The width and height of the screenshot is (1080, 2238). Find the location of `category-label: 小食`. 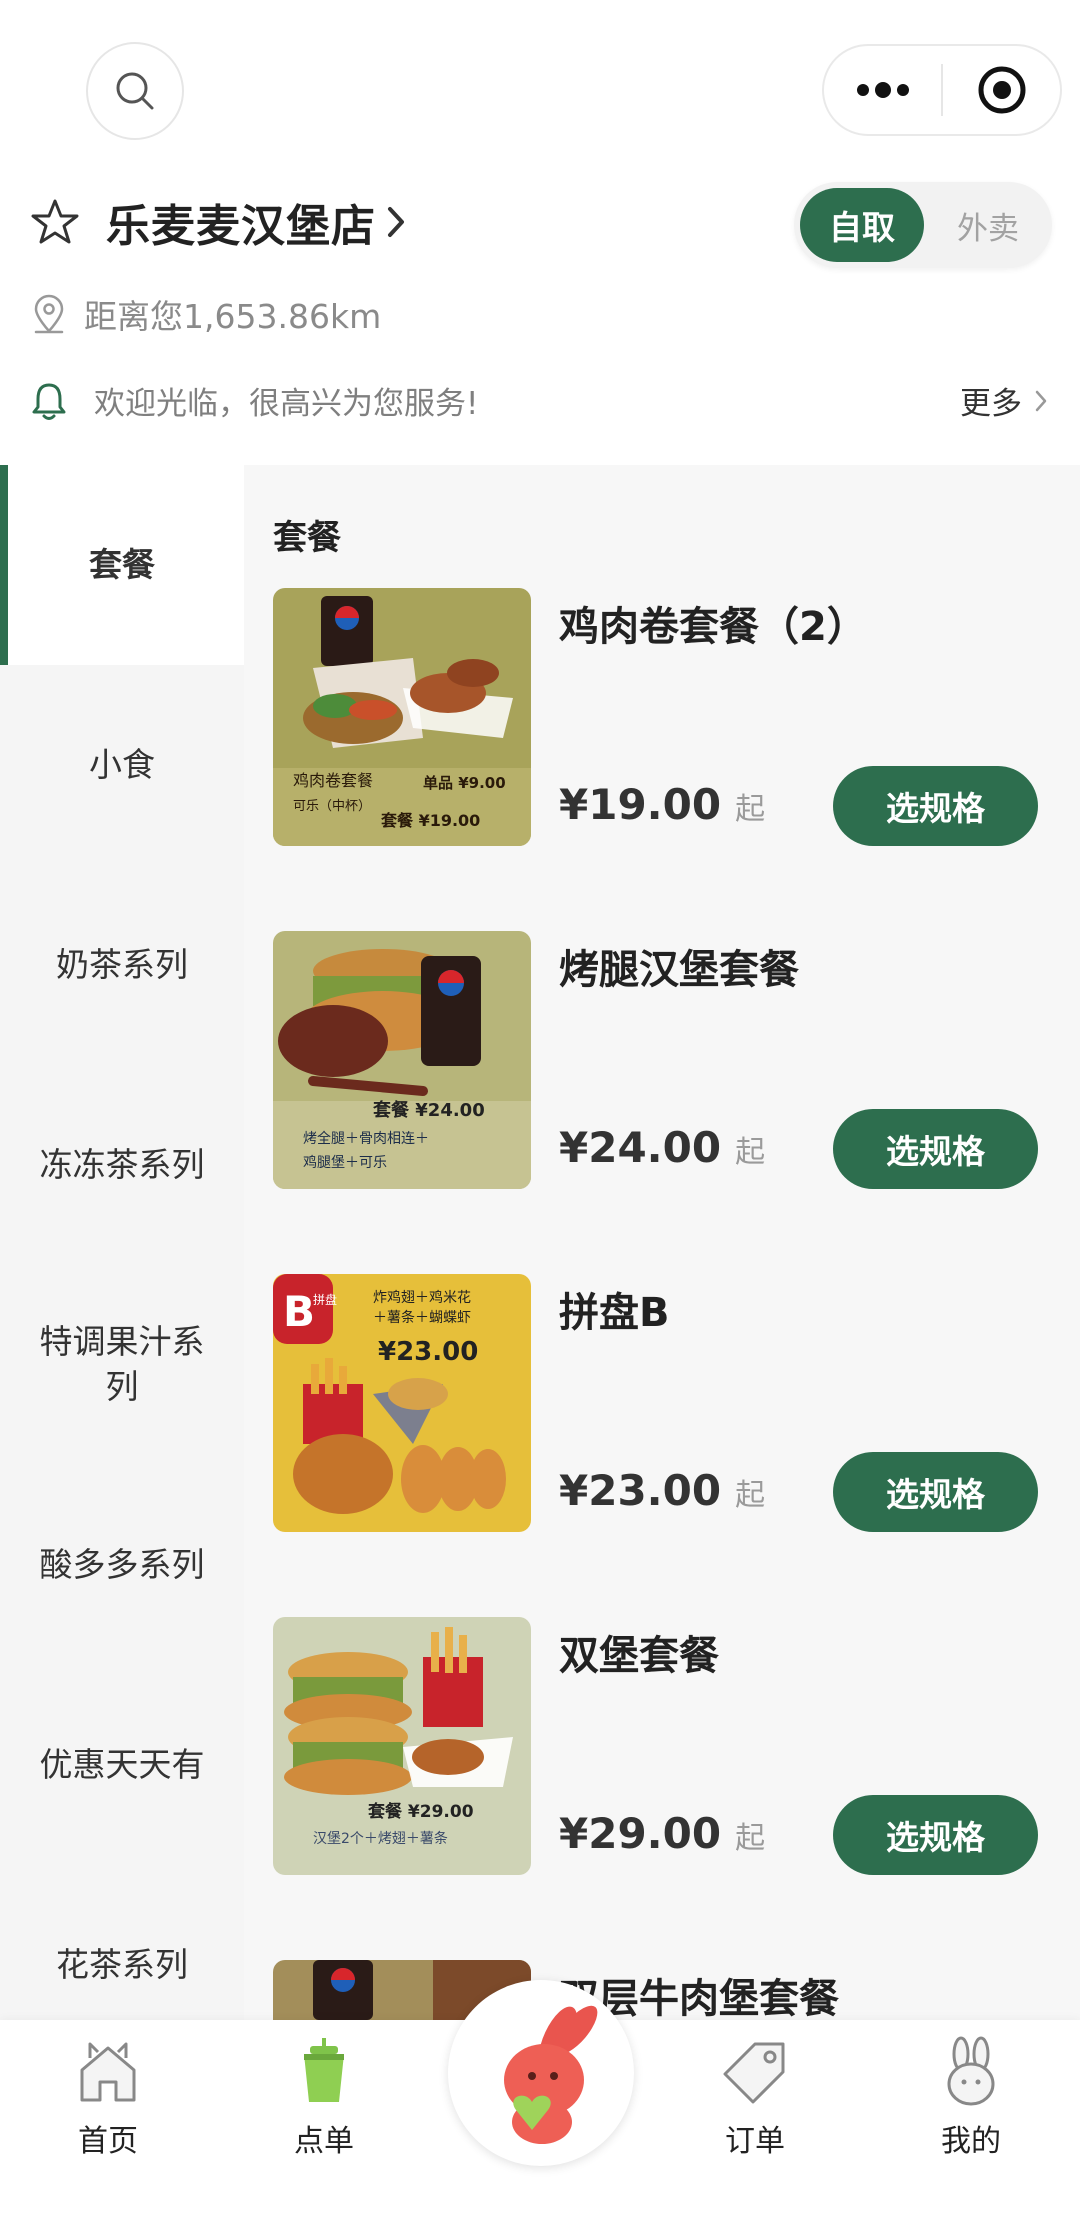

category-label: 小食 is located at coordinates (122, 764).